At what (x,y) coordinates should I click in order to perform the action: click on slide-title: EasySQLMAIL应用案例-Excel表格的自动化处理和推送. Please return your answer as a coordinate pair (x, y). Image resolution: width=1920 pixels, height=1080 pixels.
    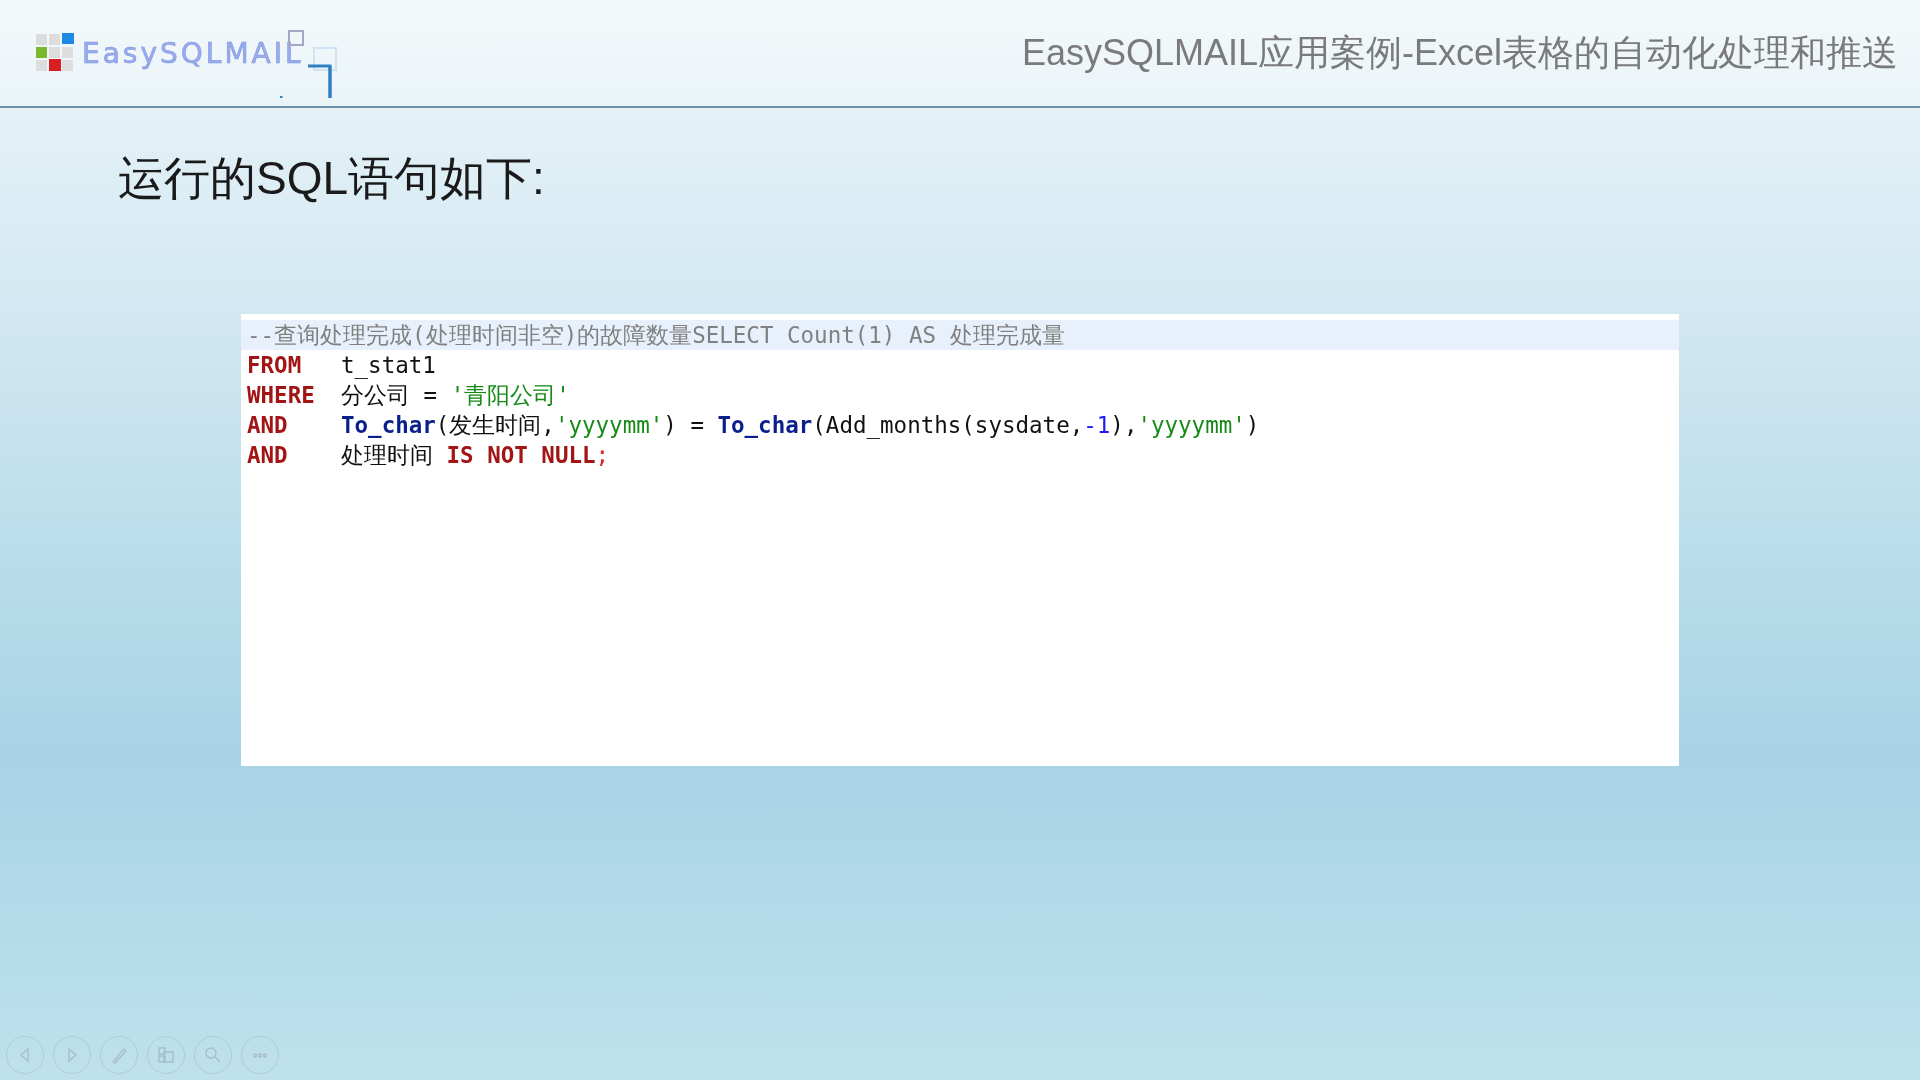
    Looking at the image, I should click on (1459, 52).